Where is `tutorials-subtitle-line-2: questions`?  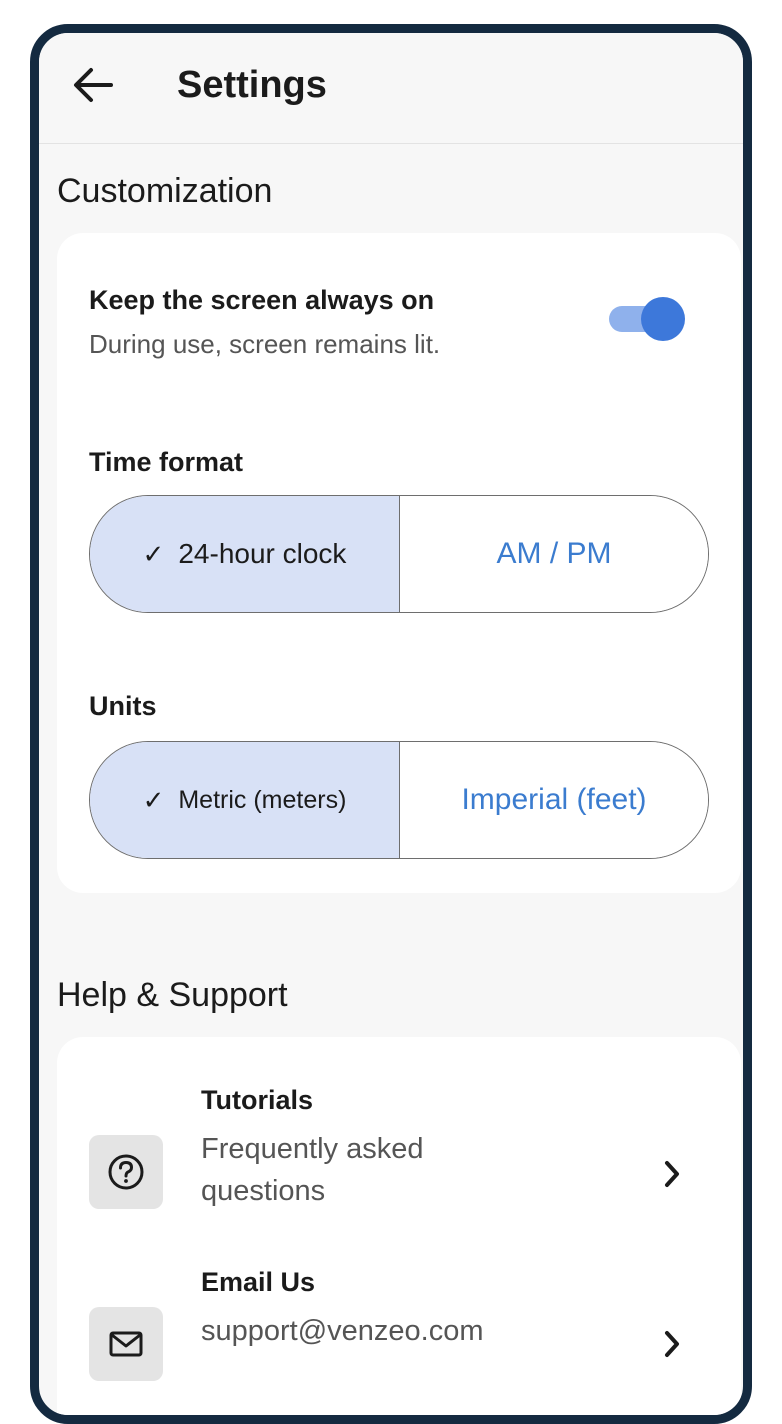
tutorials-subtitle-line-2: questions is located at coordinates (263, 1191).